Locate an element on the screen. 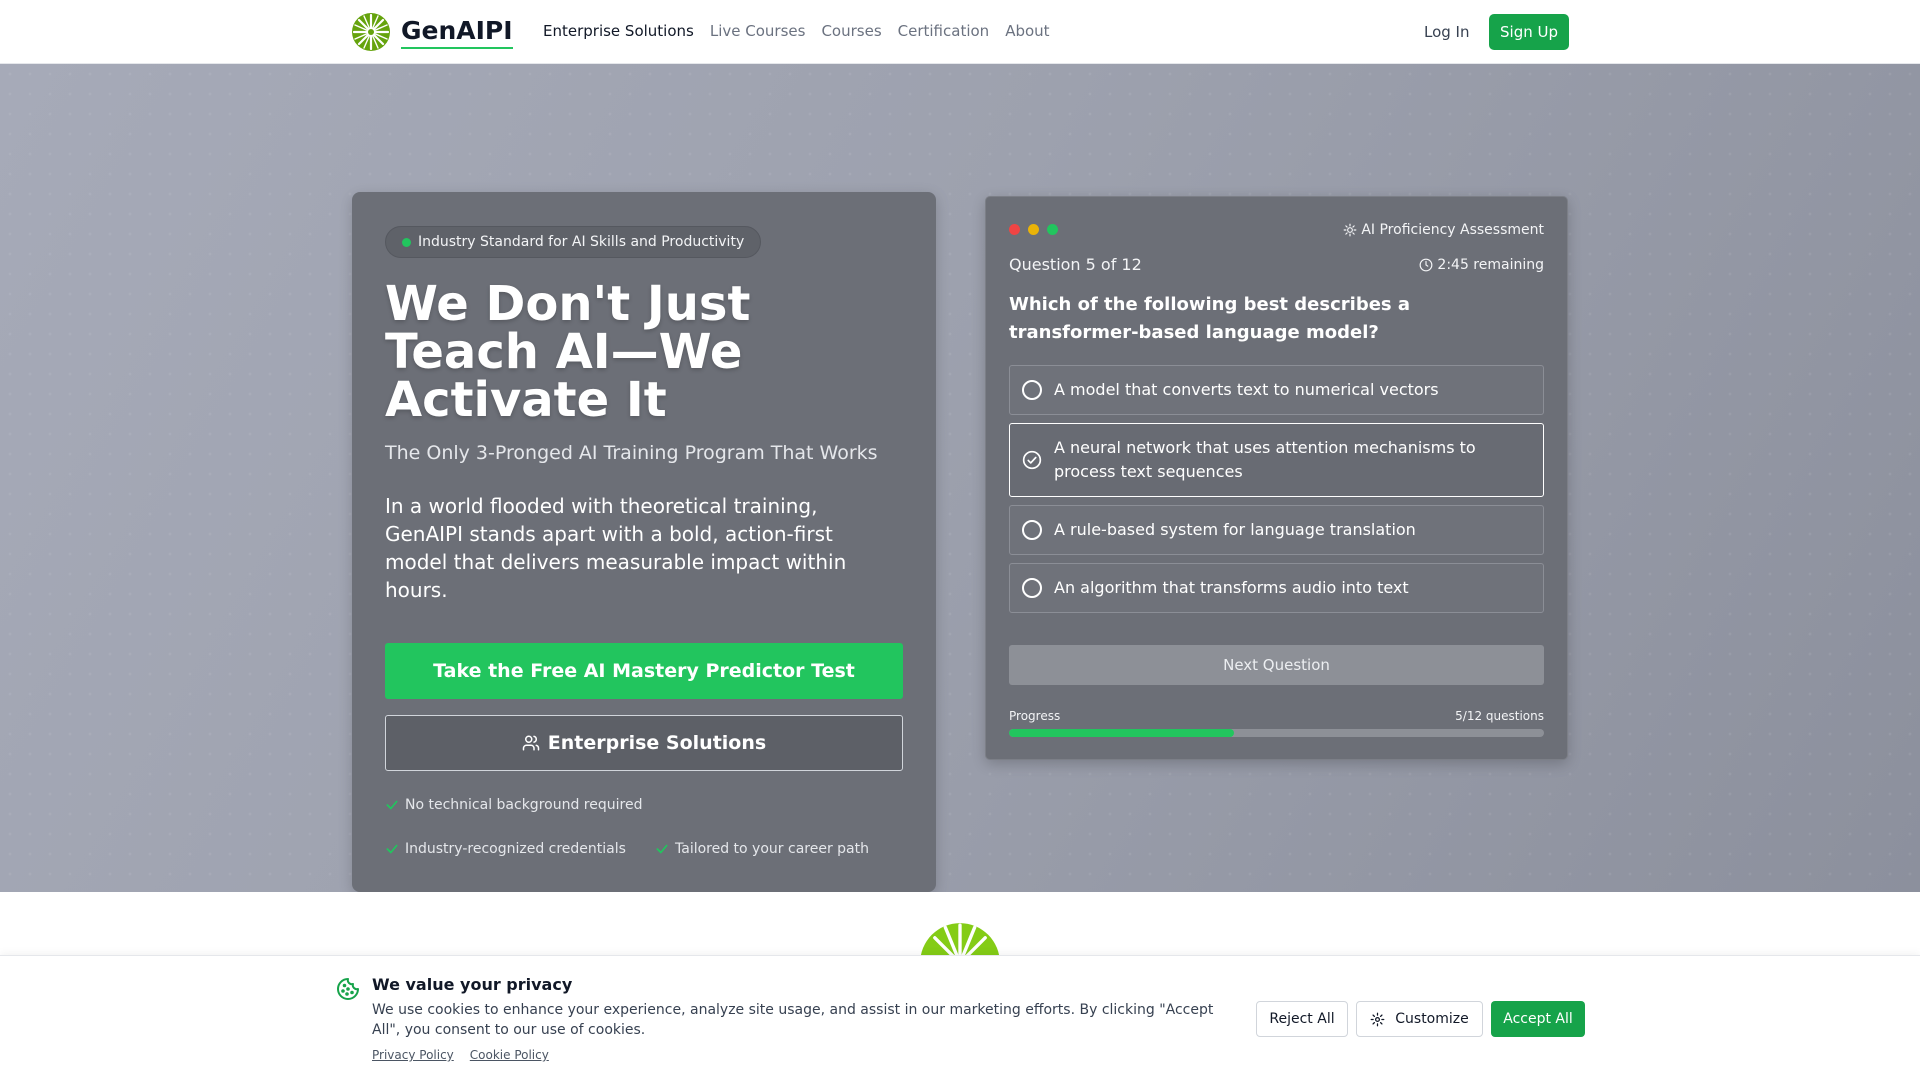  nav-link-enterprise-solutions: Enterprise Solutions is located at coordinates (618, 31).